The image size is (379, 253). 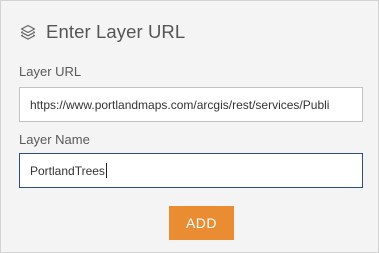 I want to click on panel-title: Enter Layer URL, so click(x=116, y=31).